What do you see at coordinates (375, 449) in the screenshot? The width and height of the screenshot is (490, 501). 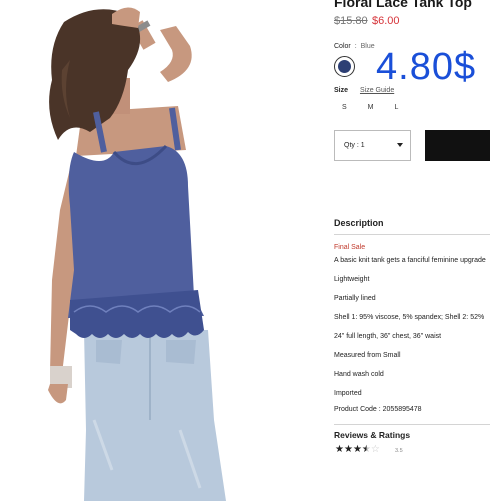 I see `star-empty-icon: ☆` at bounding box center [375, 449].